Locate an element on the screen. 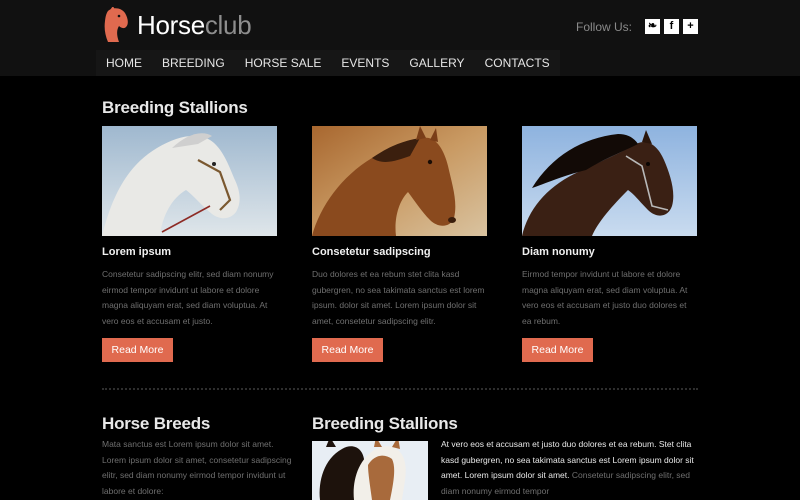  card-title: Consetetur sadipscing is located at coordinates (371, 252).